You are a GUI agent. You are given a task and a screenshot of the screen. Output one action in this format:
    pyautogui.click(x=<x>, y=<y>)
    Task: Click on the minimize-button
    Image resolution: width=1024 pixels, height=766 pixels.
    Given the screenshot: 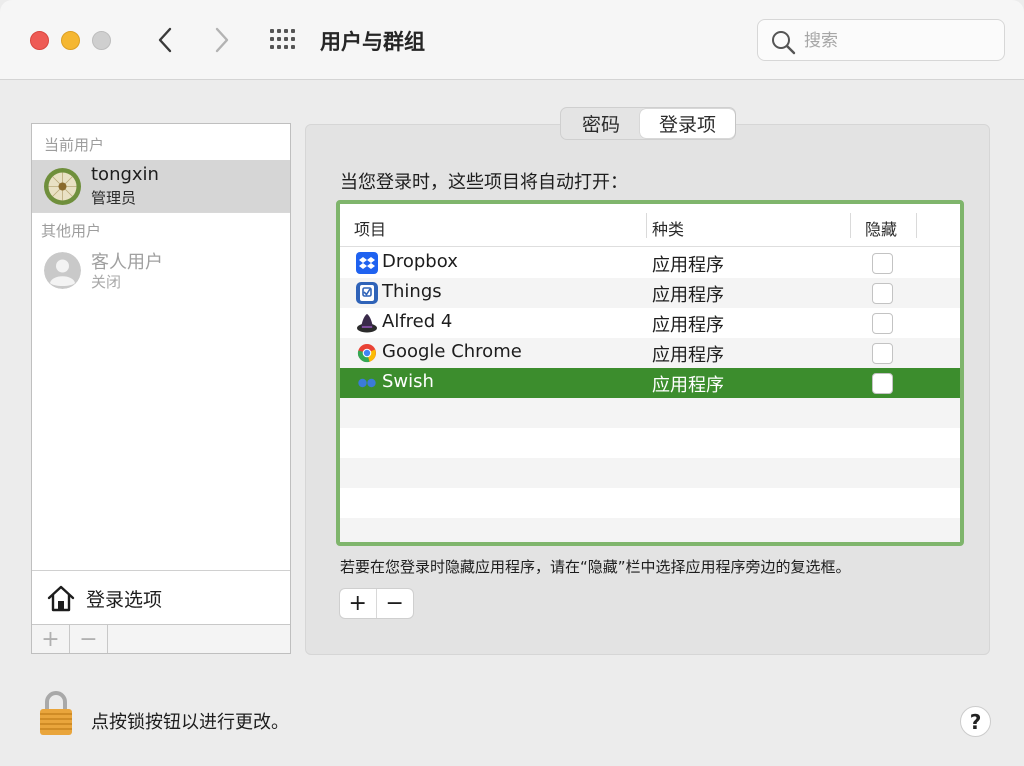 What is the action you would take?
    pyautogui.click(x=70, y=40)
    